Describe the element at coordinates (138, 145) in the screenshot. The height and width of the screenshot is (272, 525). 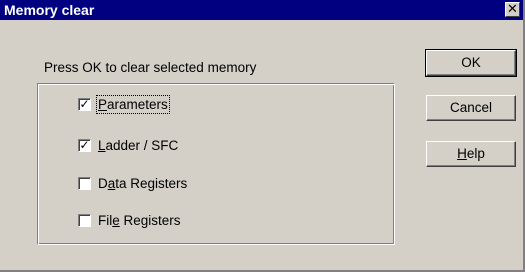
I see `checkbox-label: Ladder / SFC` at that location.